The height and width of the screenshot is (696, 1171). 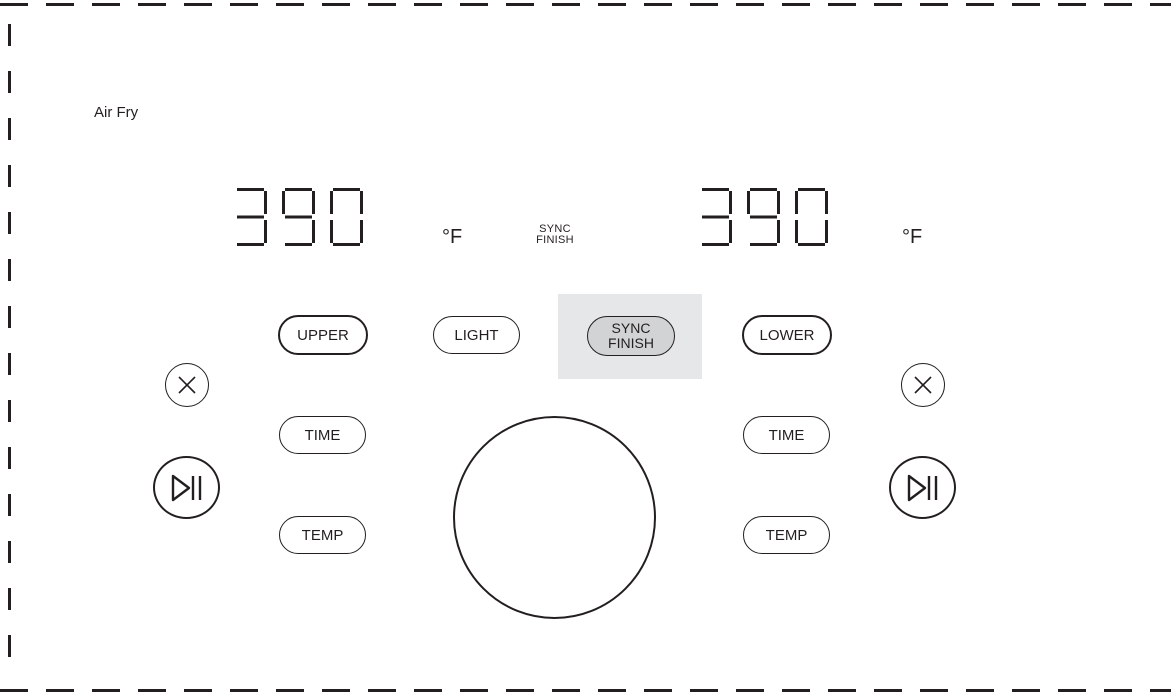 I want to click on light-button: LIGHT, so click(x=476, y=335).